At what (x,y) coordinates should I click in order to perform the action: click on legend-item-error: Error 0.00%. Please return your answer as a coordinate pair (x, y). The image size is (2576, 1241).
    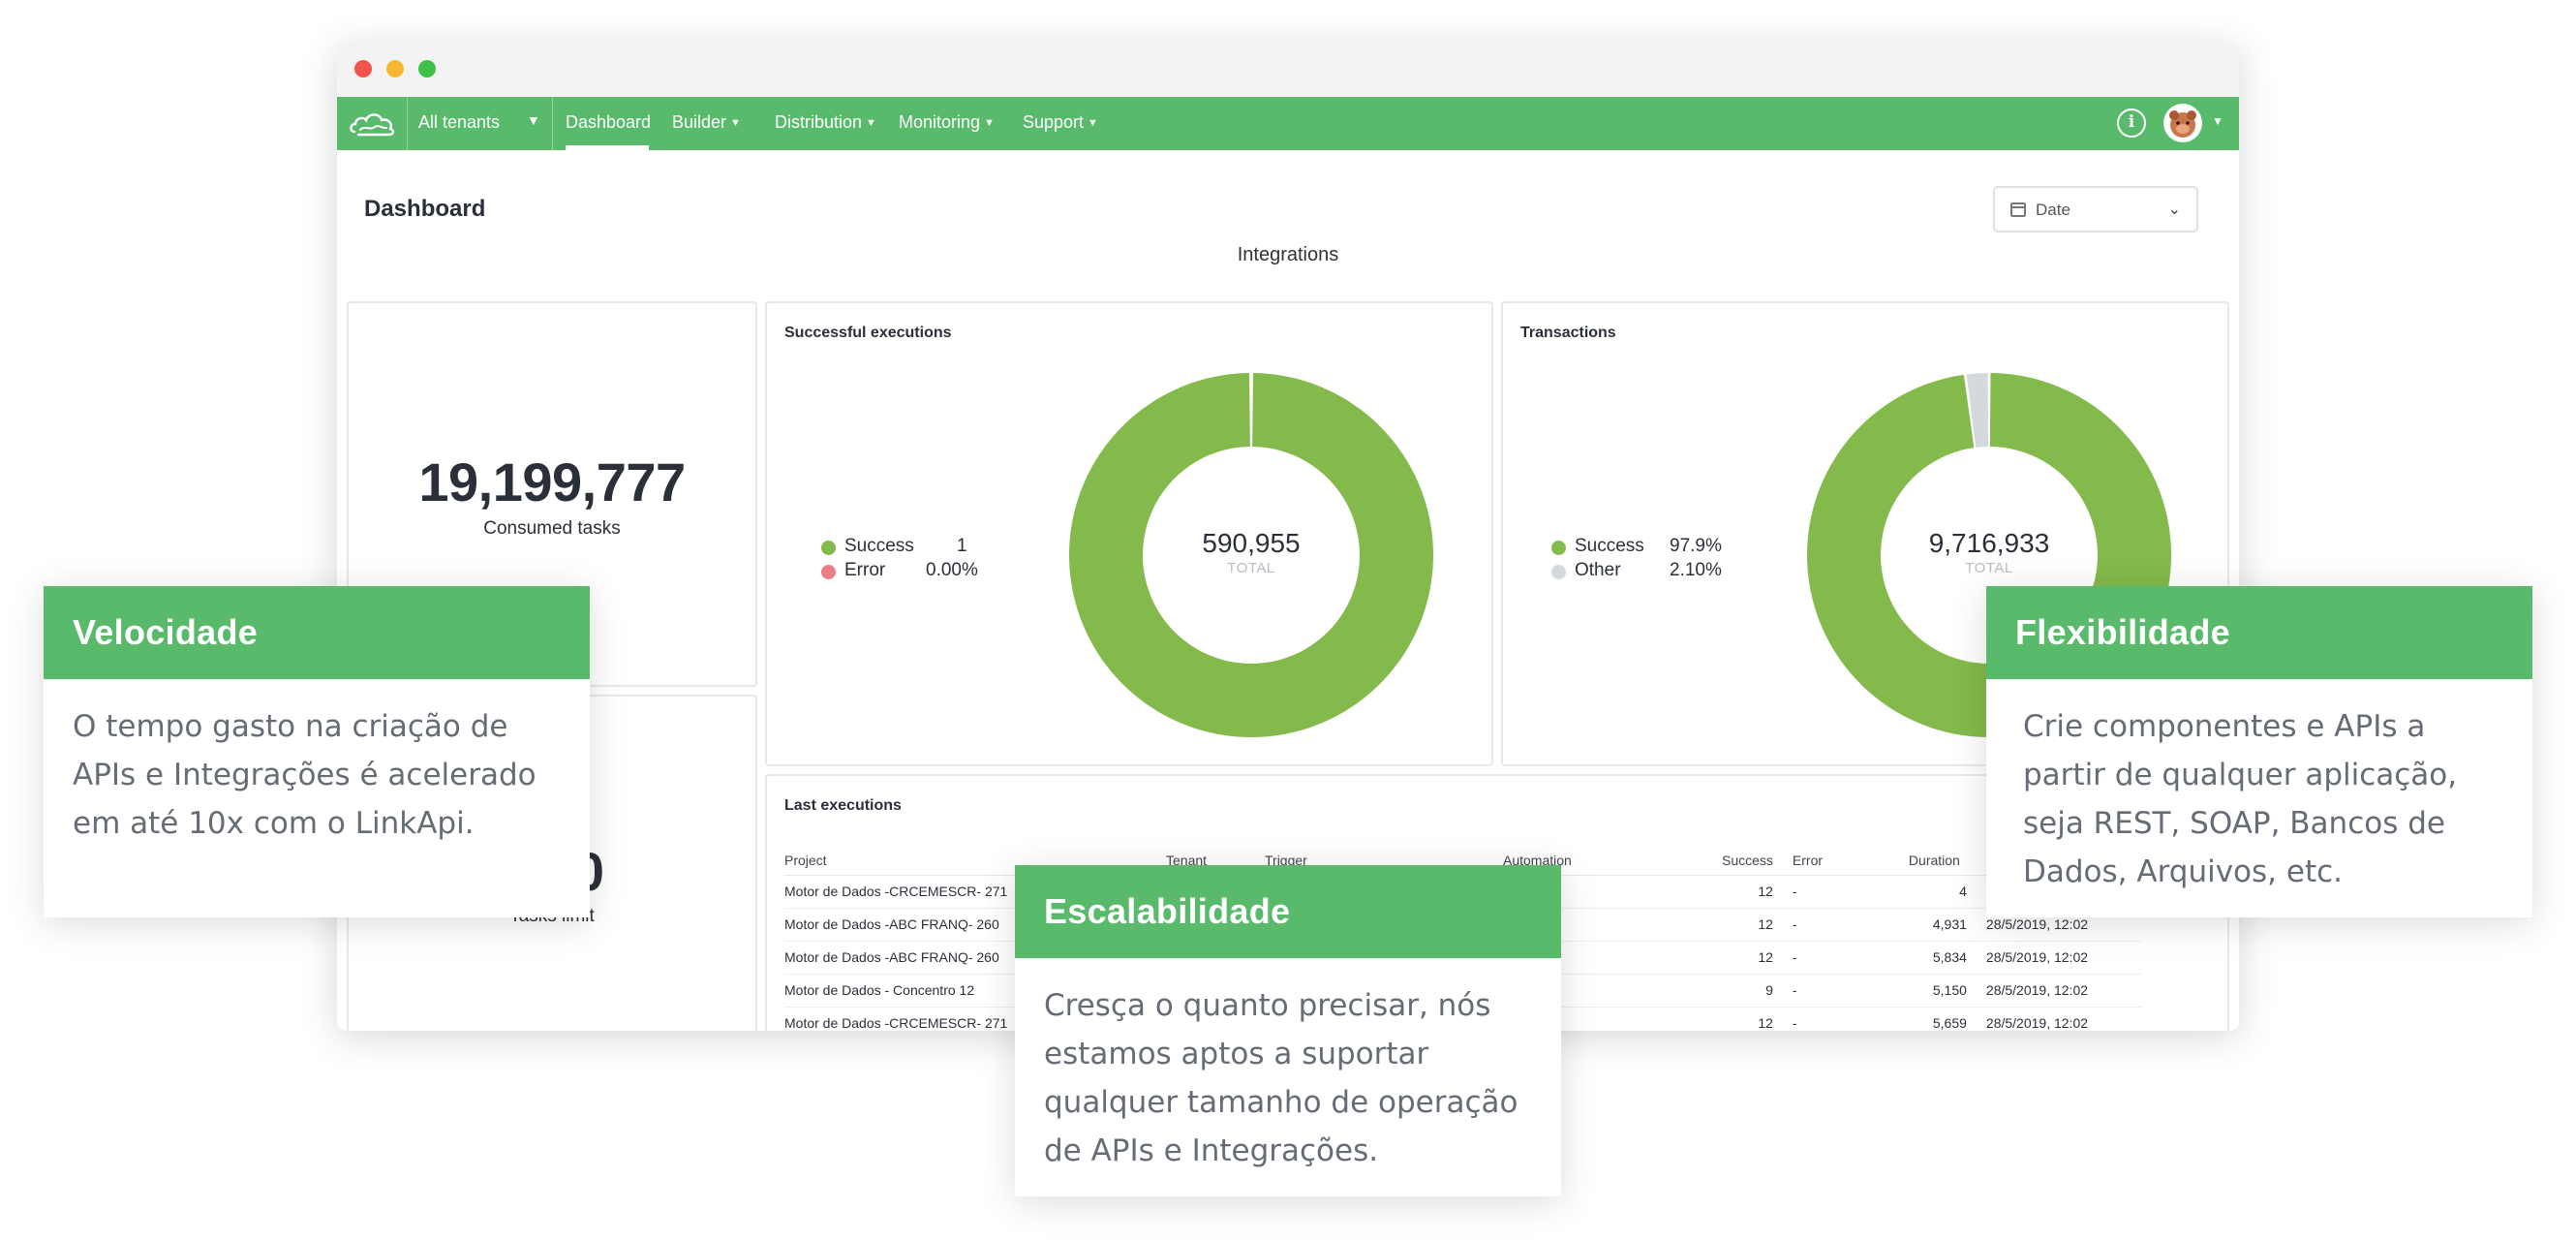
    Looking at the image, I should click on (899, 572).